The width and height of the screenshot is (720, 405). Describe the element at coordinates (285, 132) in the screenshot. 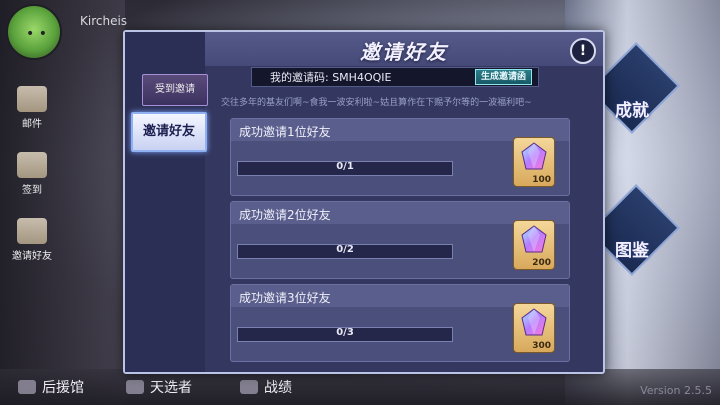

I see `task-title: 成功邀请1位好友` at that location.